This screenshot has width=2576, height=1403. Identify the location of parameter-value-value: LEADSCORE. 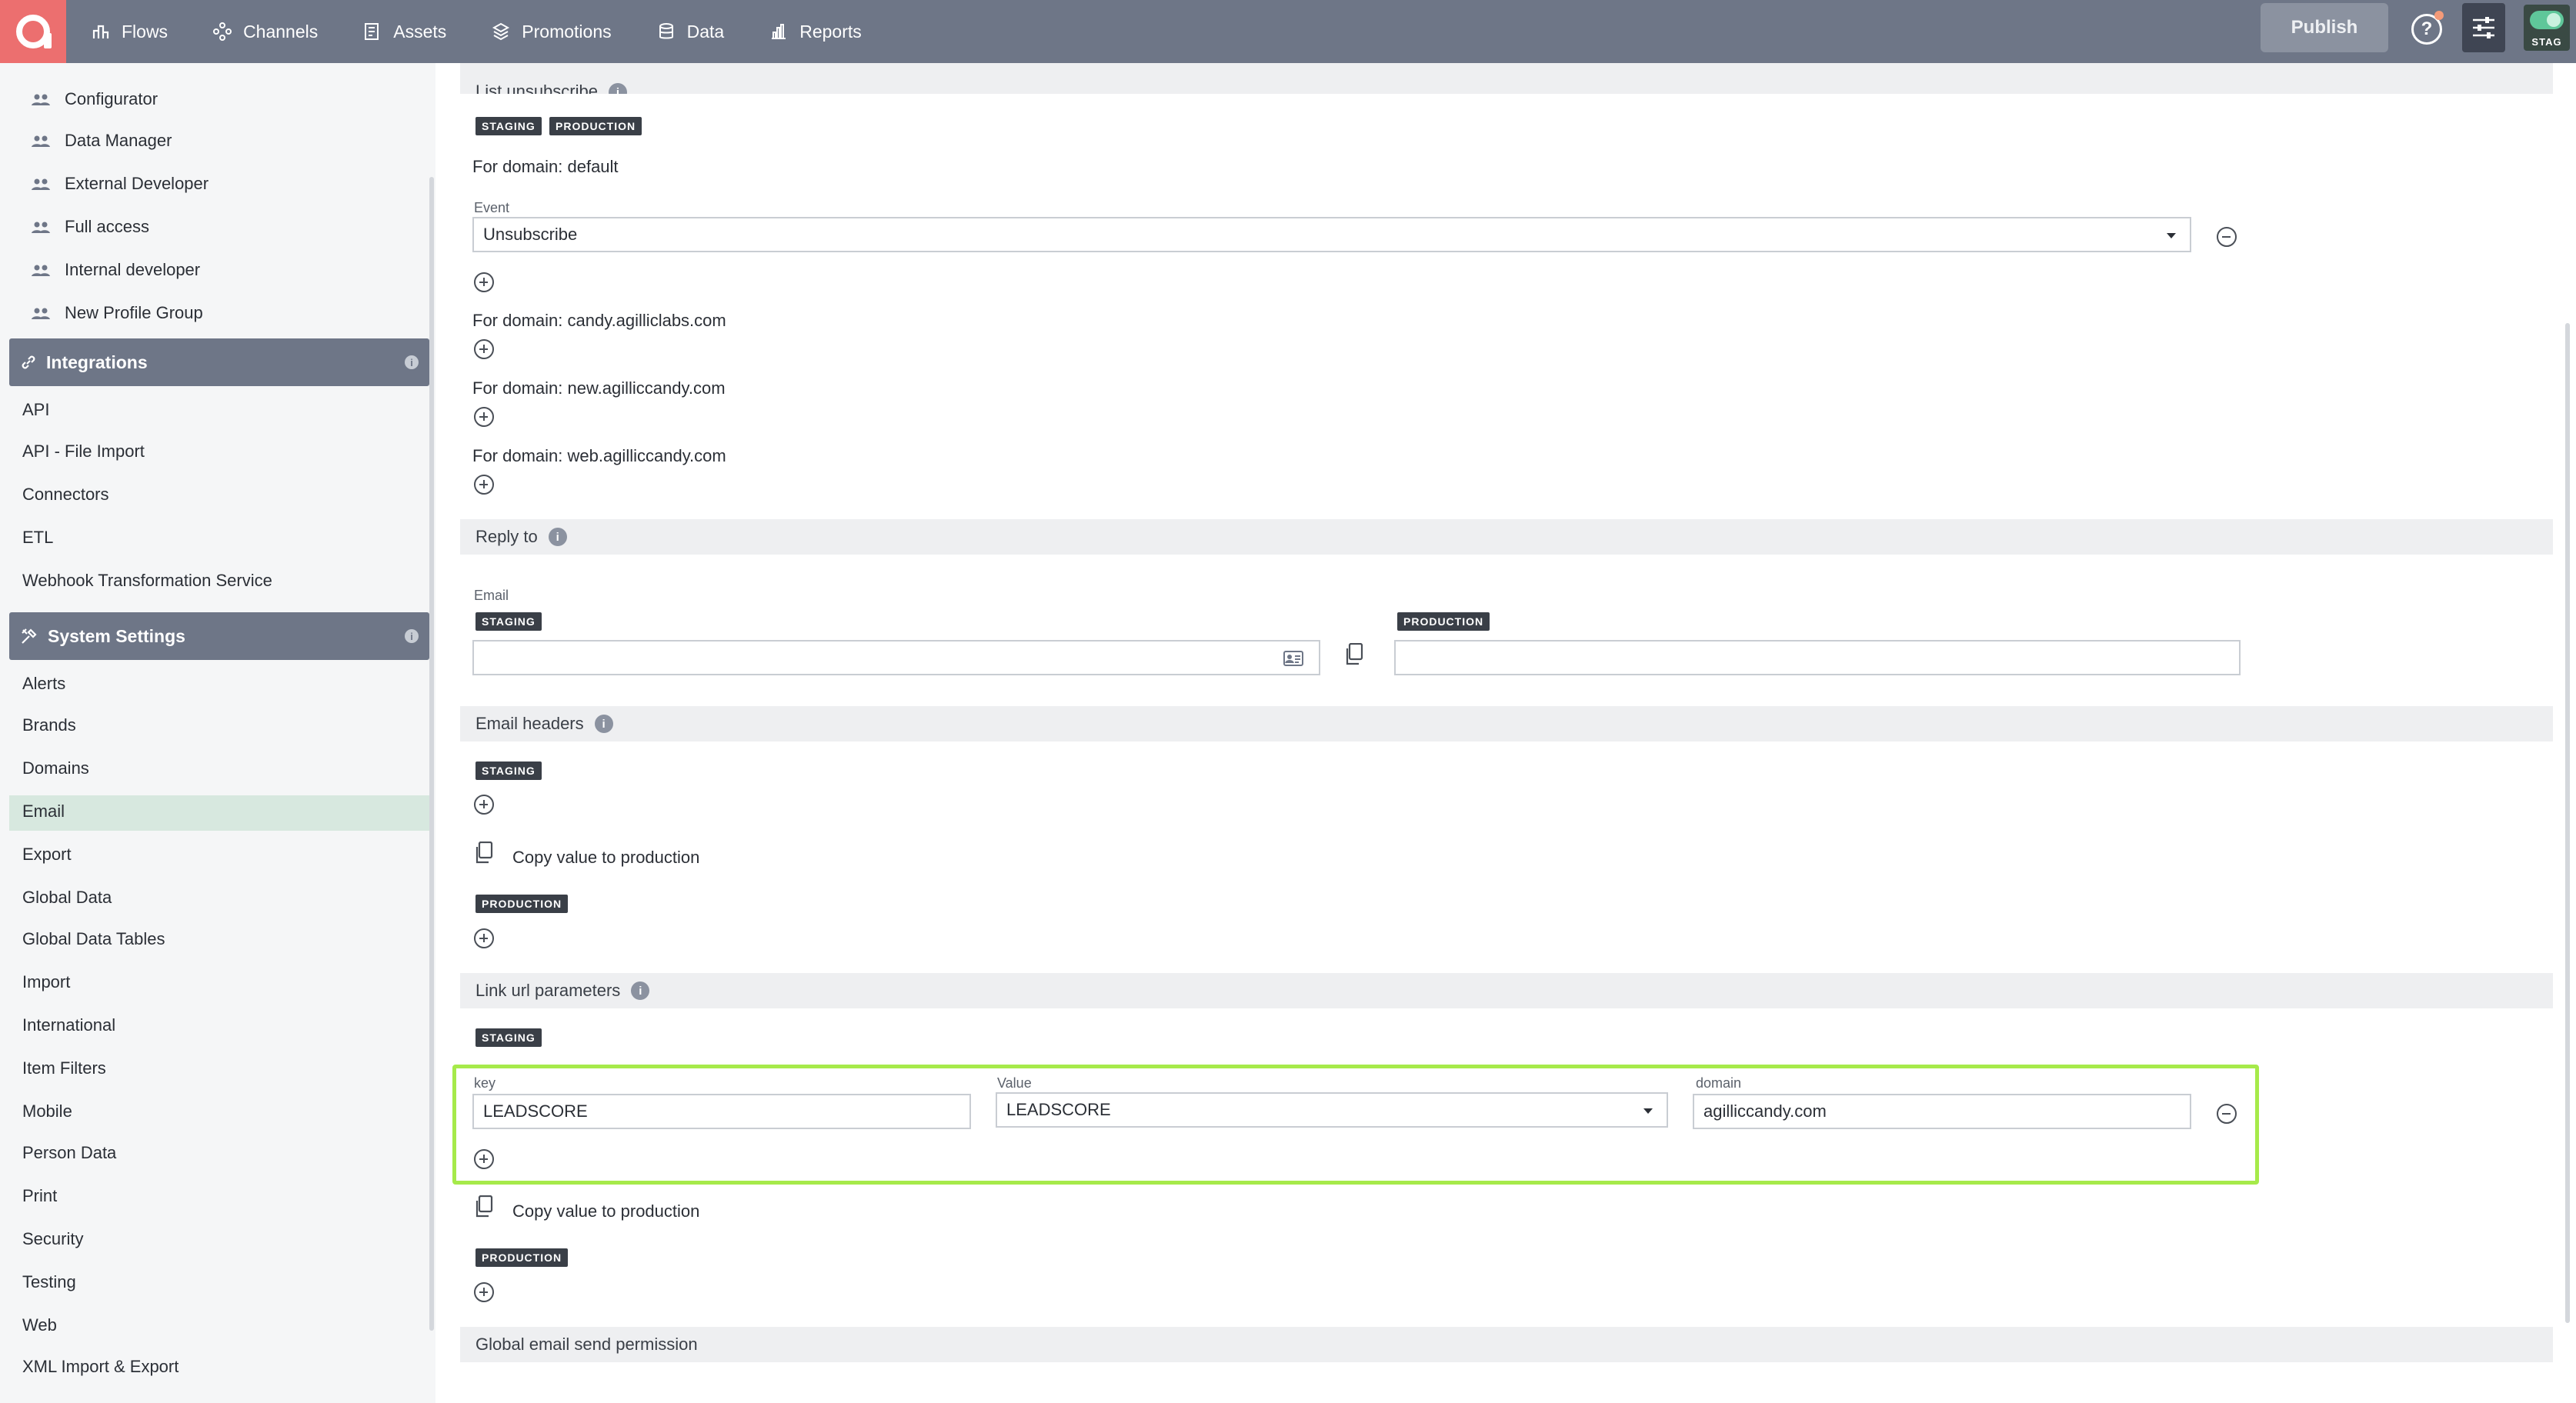
(1059, 1109).